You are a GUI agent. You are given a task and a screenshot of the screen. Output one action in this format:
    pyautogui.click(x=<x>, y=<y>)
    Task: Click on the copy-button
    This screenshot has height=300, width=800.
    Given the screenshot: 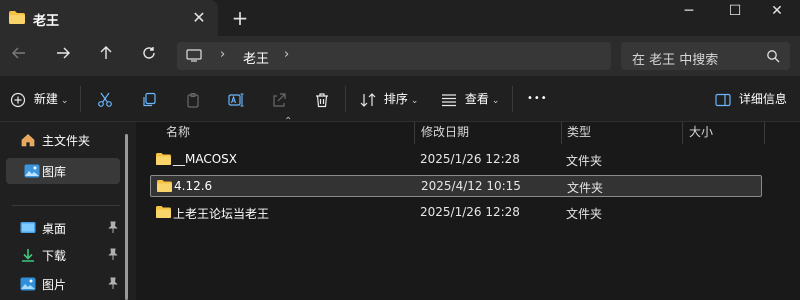 What is the action you would take?
    pyautogui.click(x=149, y=99)
    